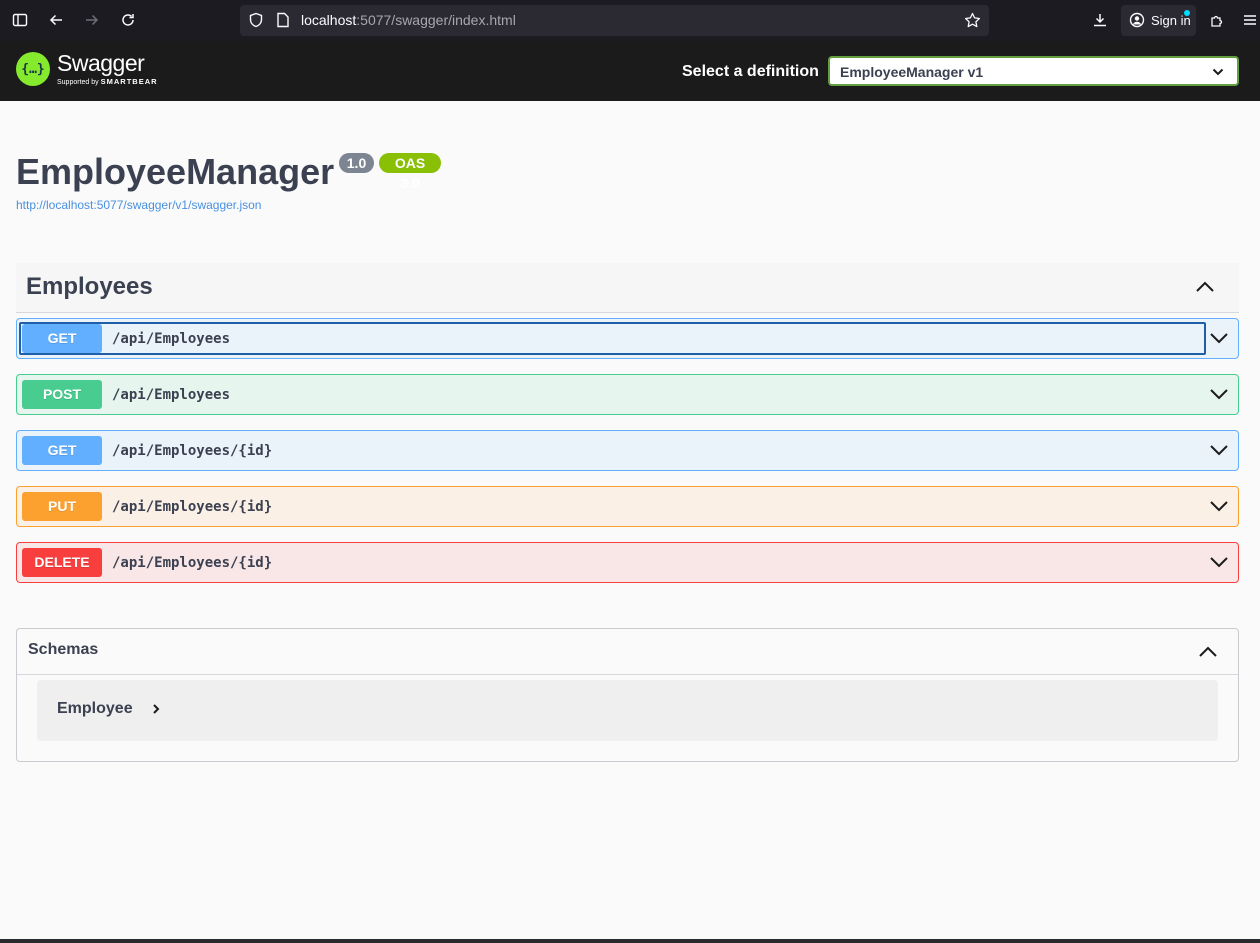  I want to click on operation-put-employee: PUT /api/Employees/{id}, so click(627, 506).